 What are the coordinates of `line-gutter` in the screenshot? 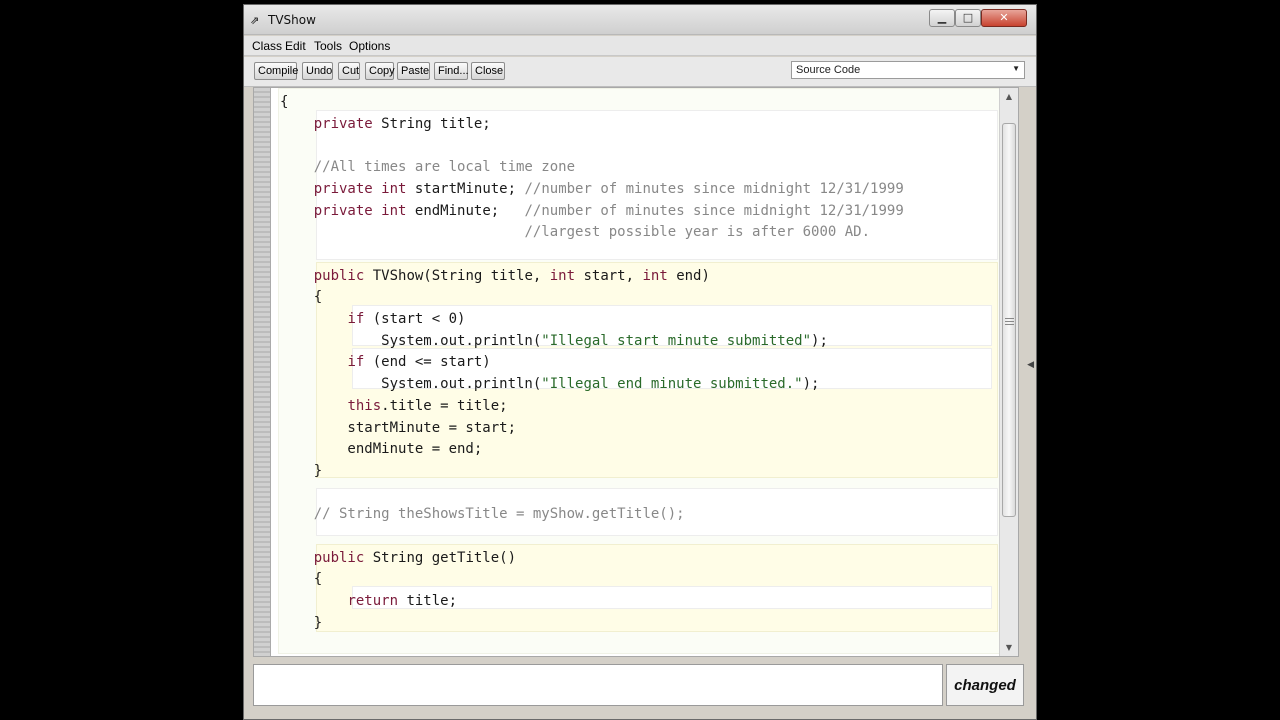 It's located at (262, 372).